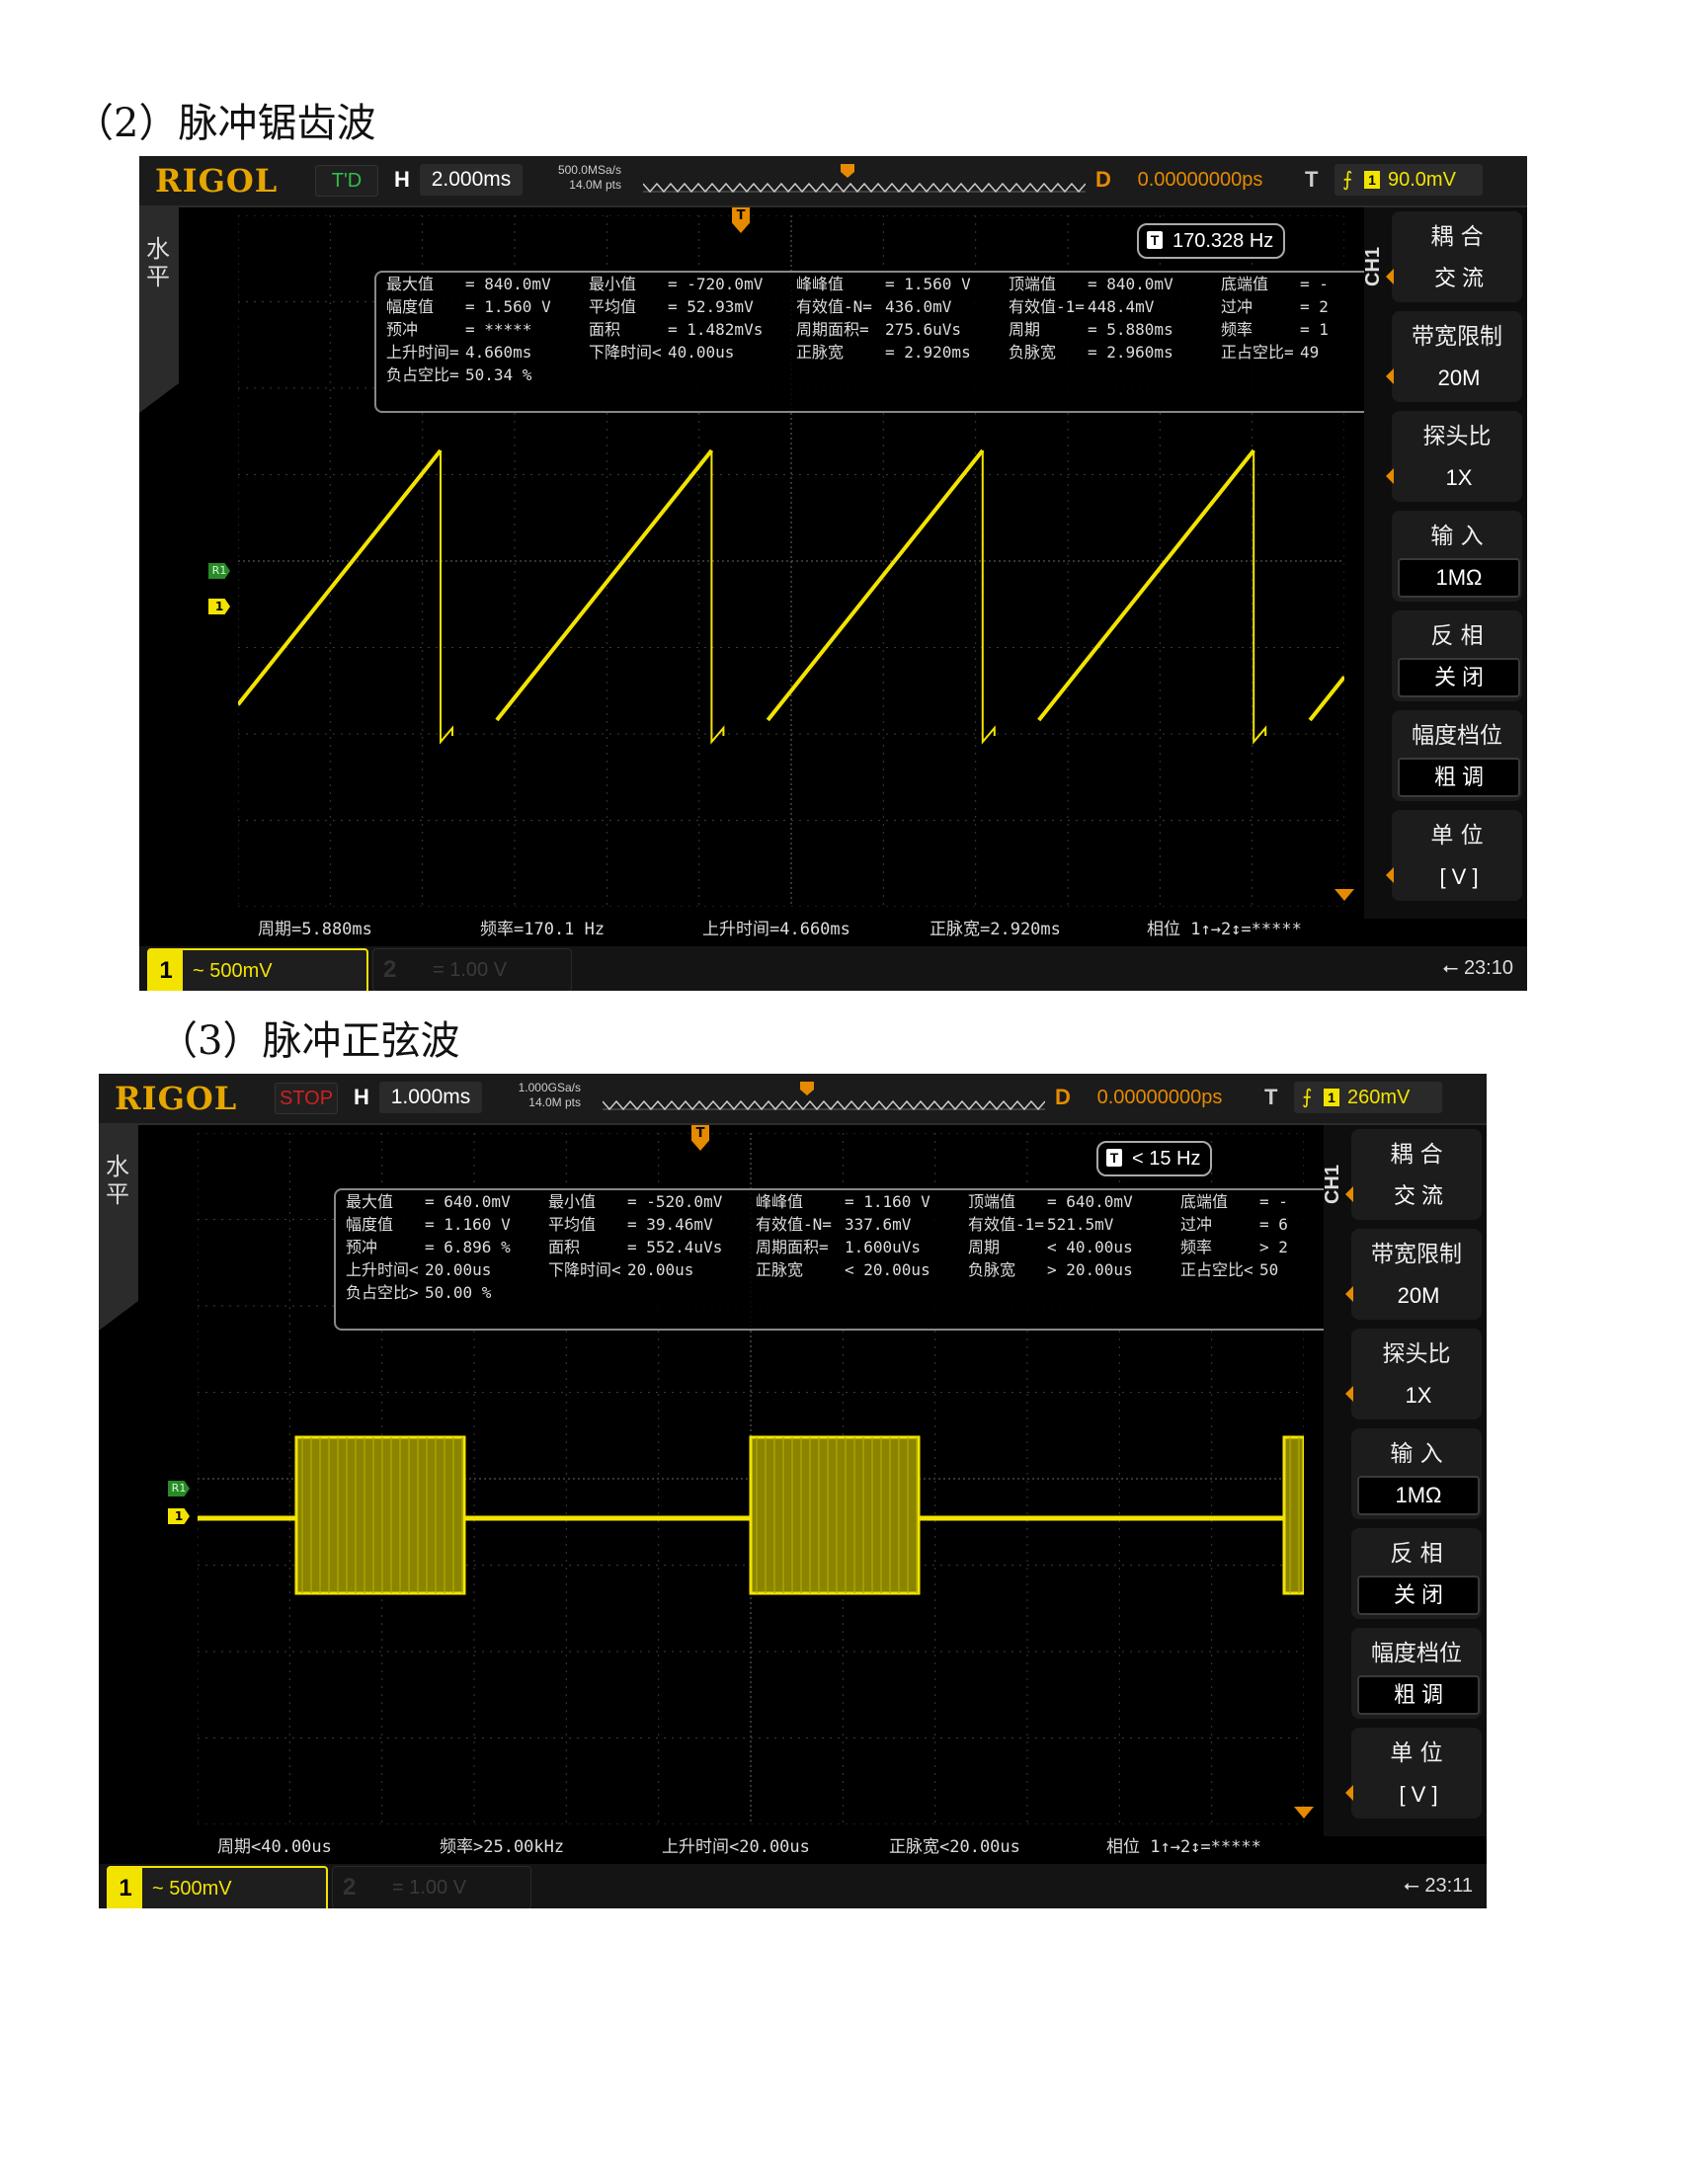  What do you see at coordinates (1450, 968) in the screenshot?
I see `usb-icon: ⭠` at bounding box center [1450, 968].